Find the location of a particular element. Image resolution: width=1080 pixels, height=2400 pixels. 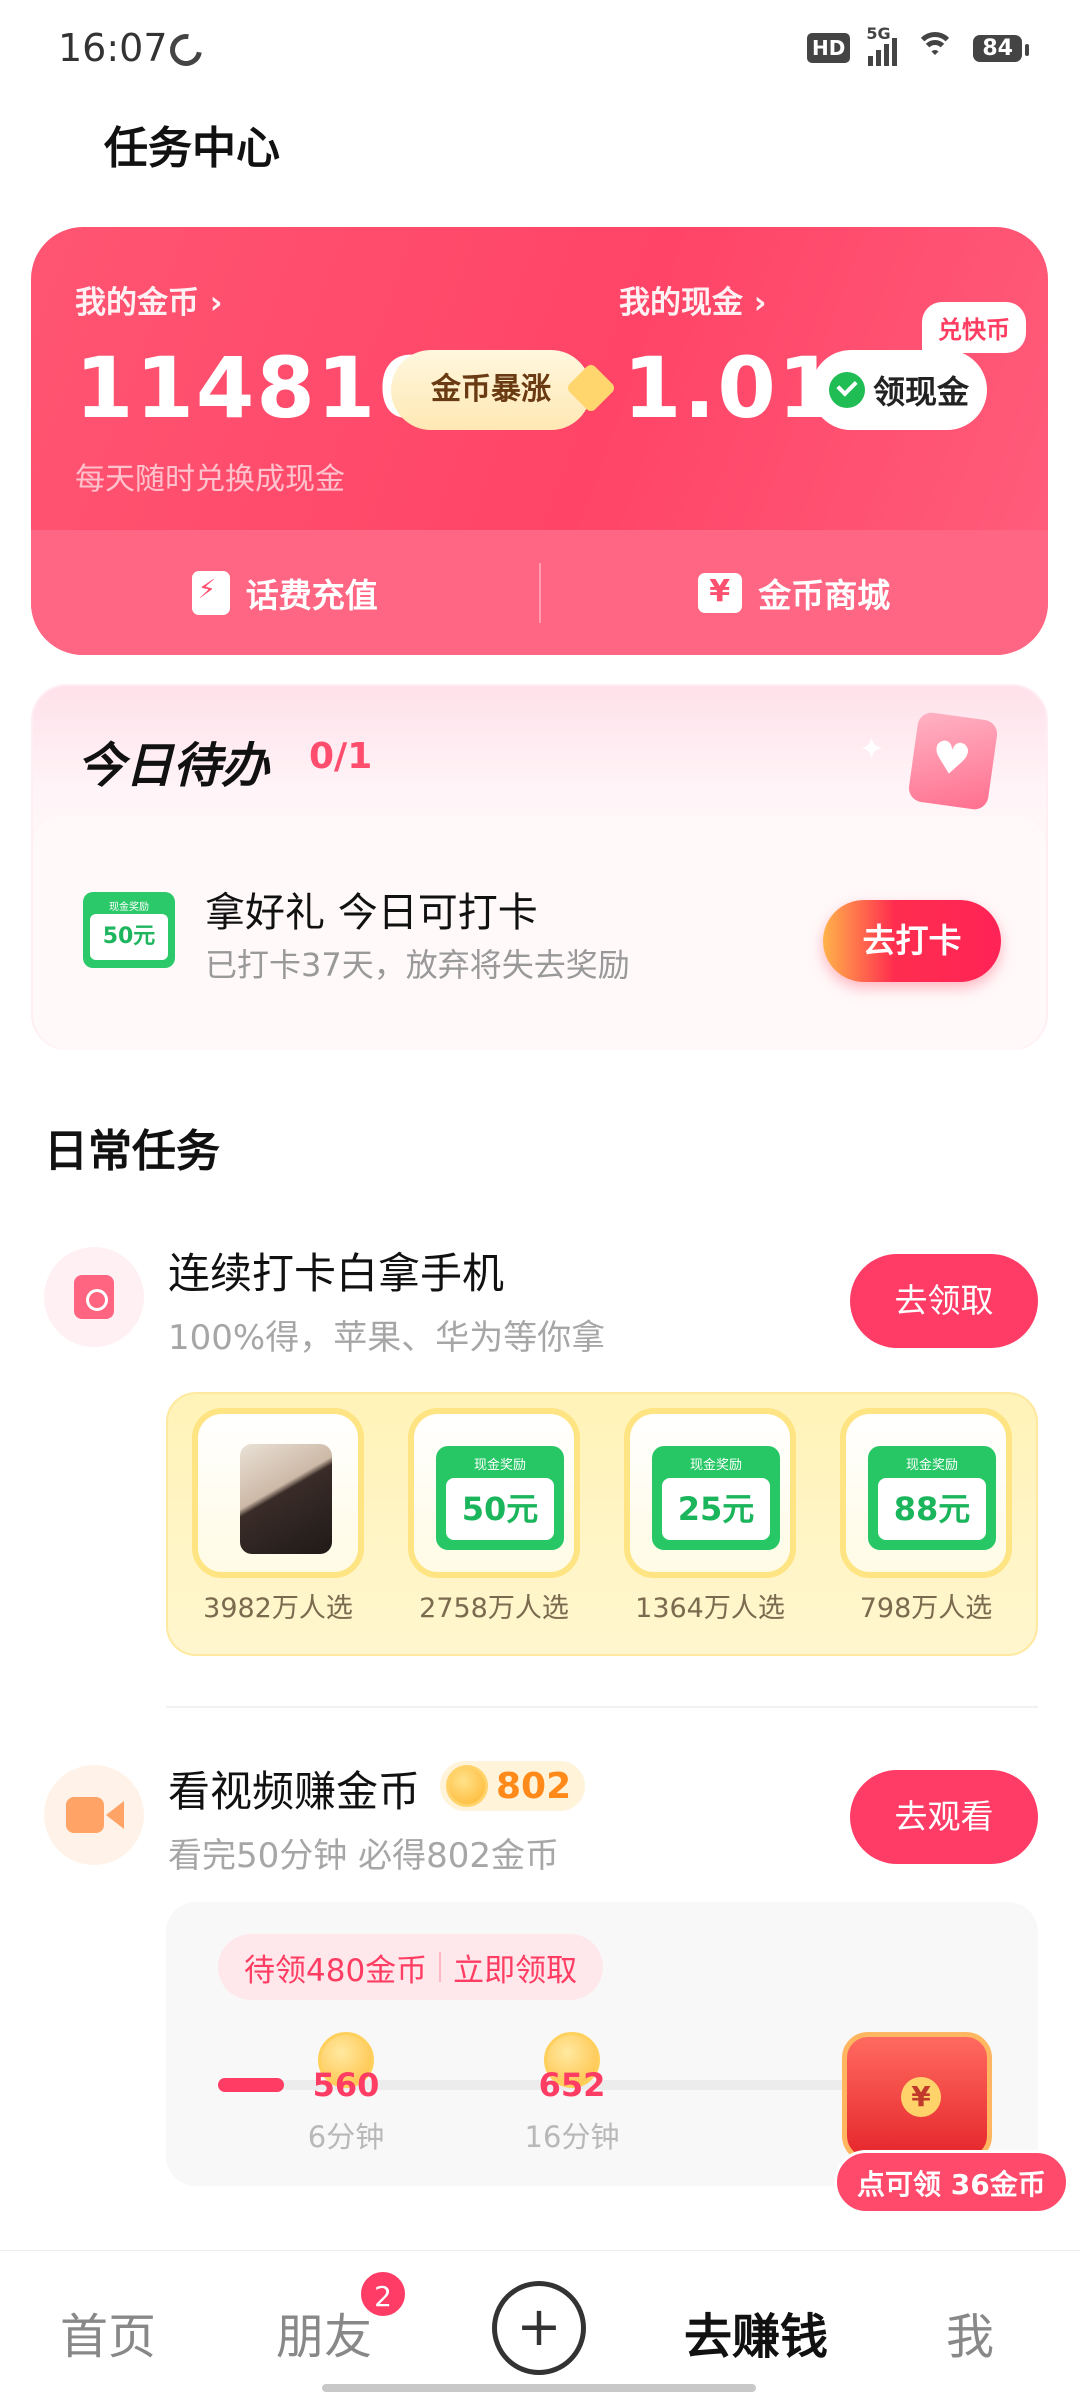

checkin-phone-title: 连续打卡白拿手机 is located at coordinates (336, 1273).